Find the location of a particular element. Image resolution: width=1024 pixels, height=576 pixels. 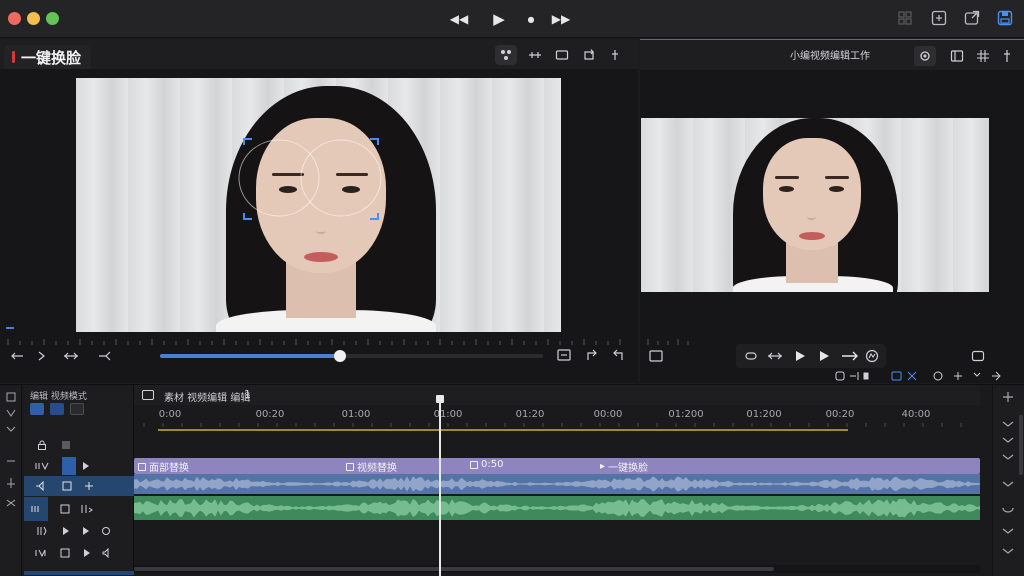

add-media-icon is located at coordinates (939, 18).